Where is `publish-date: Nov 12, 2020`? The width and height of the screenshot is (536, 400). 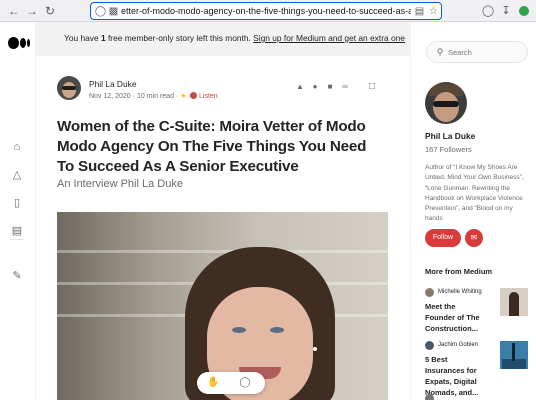
publish-date: Nov 12, 2020 is located at coordinates (110, 96).